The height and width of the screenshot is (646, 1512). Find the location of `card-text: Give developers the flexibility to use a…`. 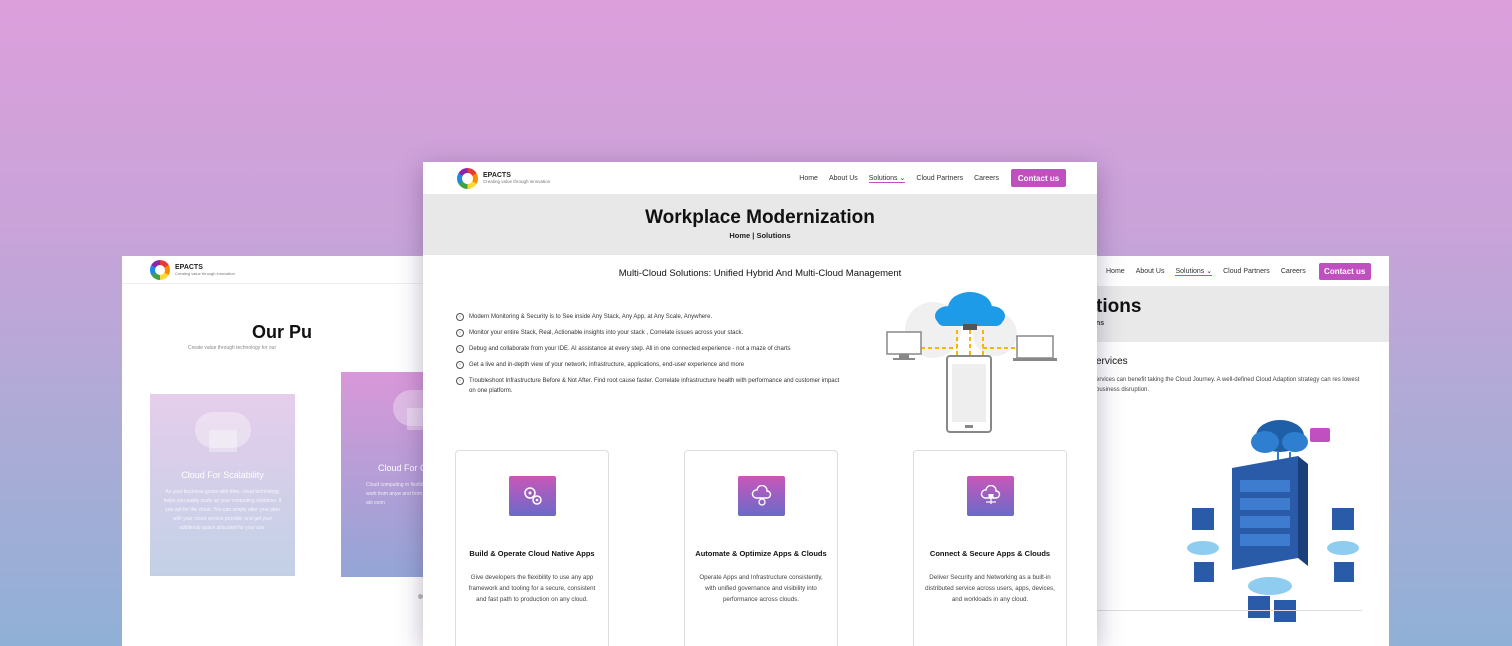

card-text: Give developers the flexibility to use a… is located at coordinates (532, 588).